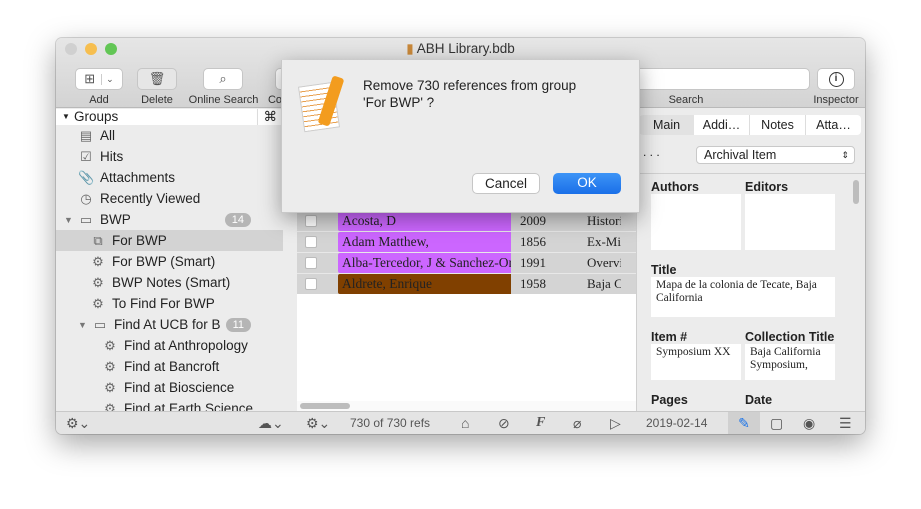 The height and width of the screenshot is (509, 921). What do you see at coordinates (169, 117) in the screenshot?
I see `groups-header: ▼ Groups ⌘` at bounding box center [169, 117].